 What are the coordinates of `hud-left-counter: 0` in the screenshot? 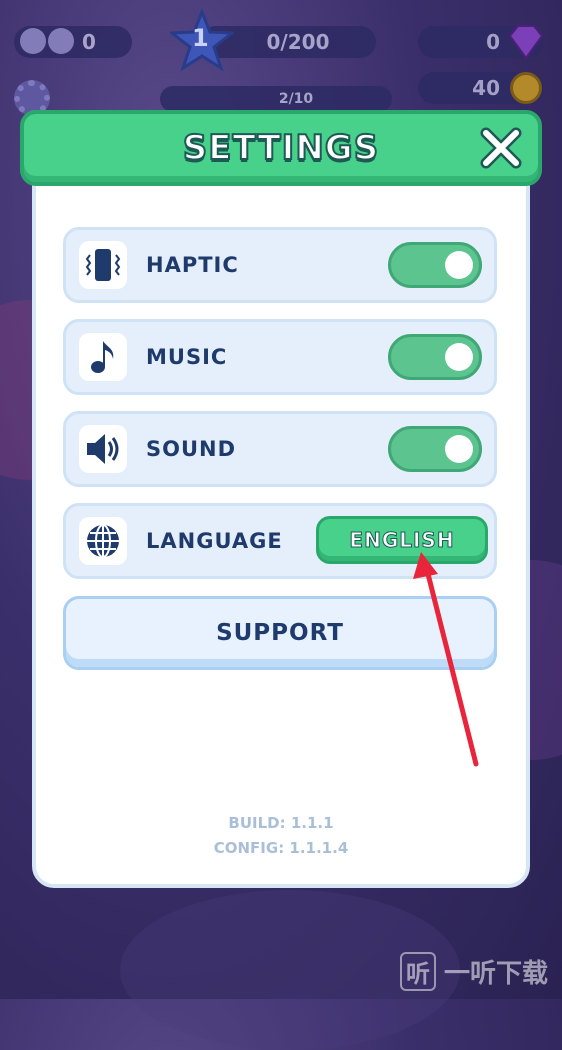 It's located at (73, 42).